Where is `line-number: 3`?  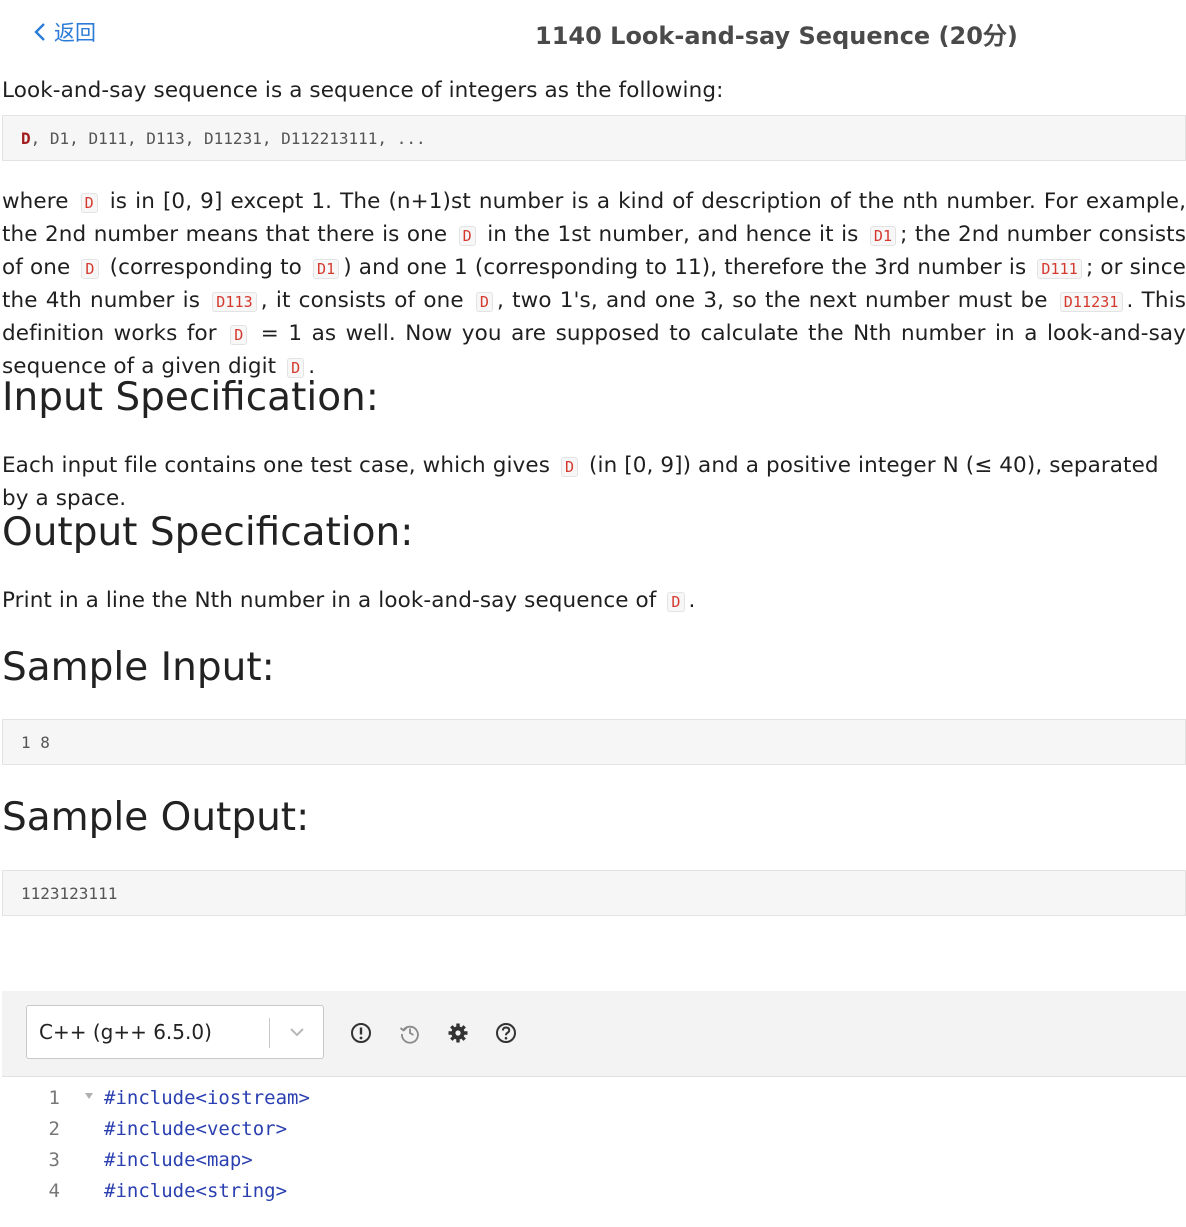 line-number: 3 is located at coordinates (54, 1160).